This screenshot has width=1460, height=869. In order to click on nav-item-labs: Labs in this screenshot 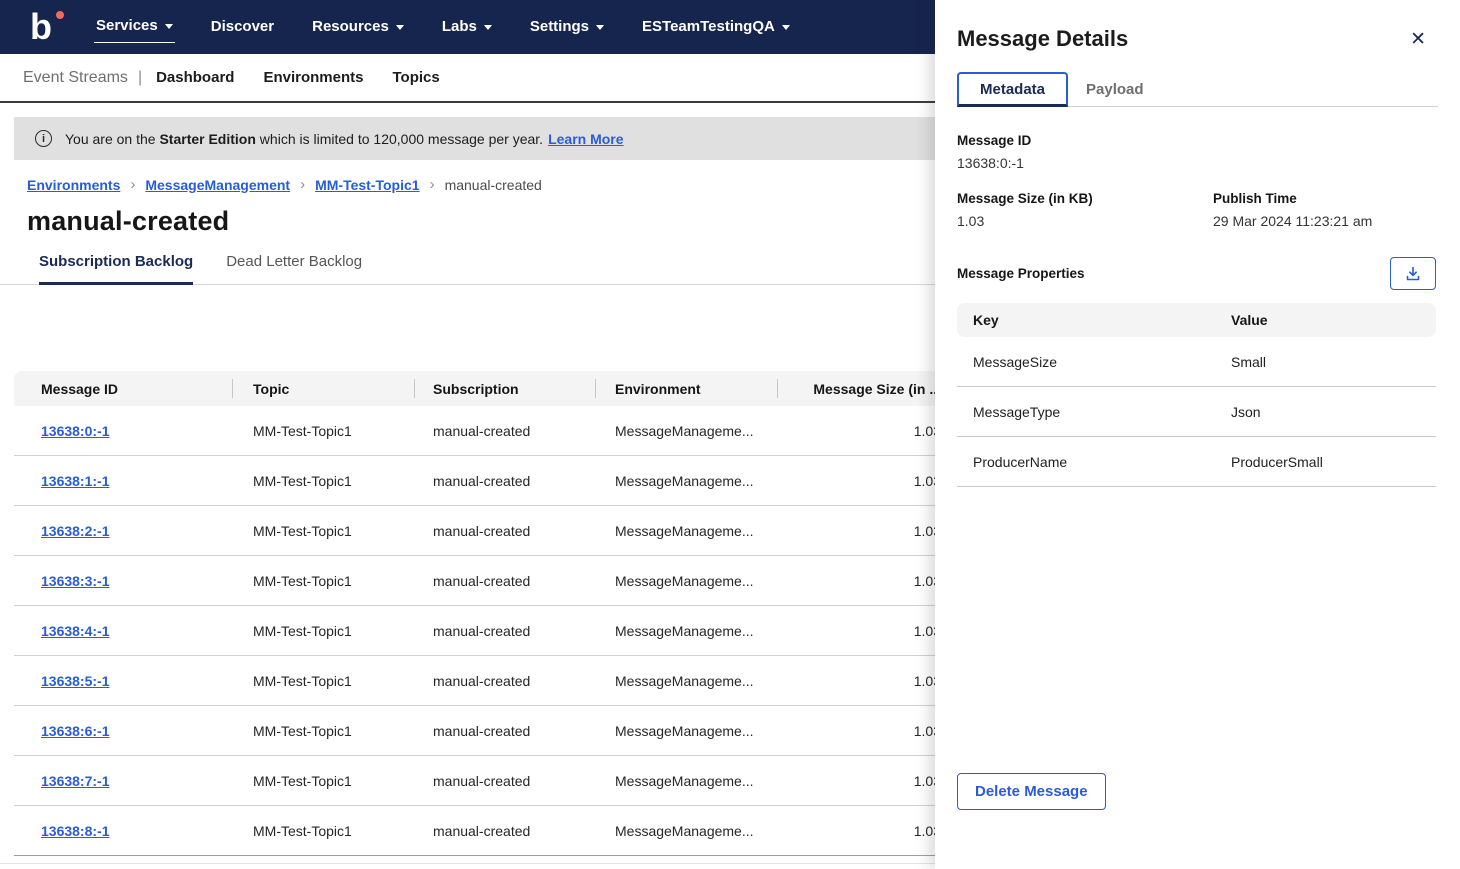, I will do `click(467, 27)`.